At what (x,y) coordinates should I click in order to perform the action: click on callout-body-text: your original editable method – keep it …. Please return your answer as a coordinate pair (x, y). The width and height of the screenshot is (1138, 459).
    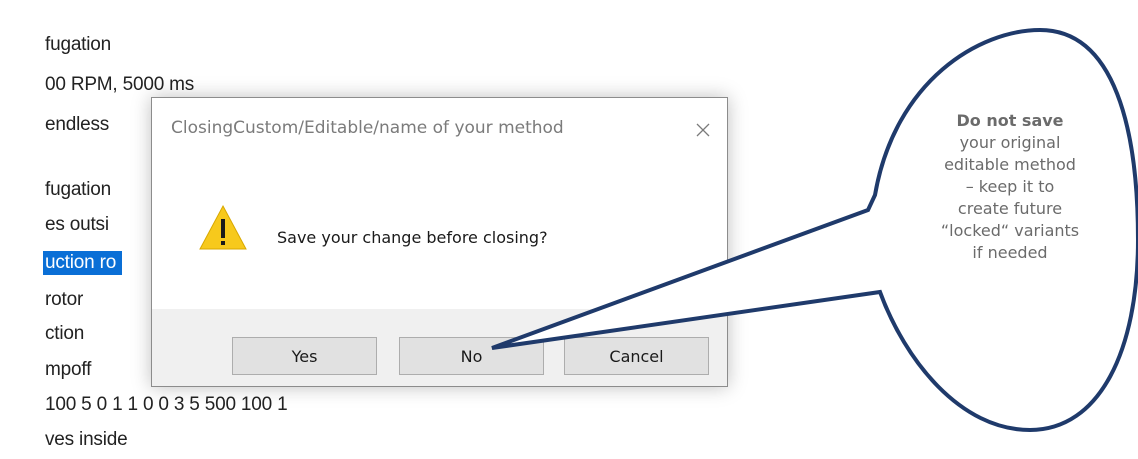
    Looking at the image, I should click on (1010, 197).